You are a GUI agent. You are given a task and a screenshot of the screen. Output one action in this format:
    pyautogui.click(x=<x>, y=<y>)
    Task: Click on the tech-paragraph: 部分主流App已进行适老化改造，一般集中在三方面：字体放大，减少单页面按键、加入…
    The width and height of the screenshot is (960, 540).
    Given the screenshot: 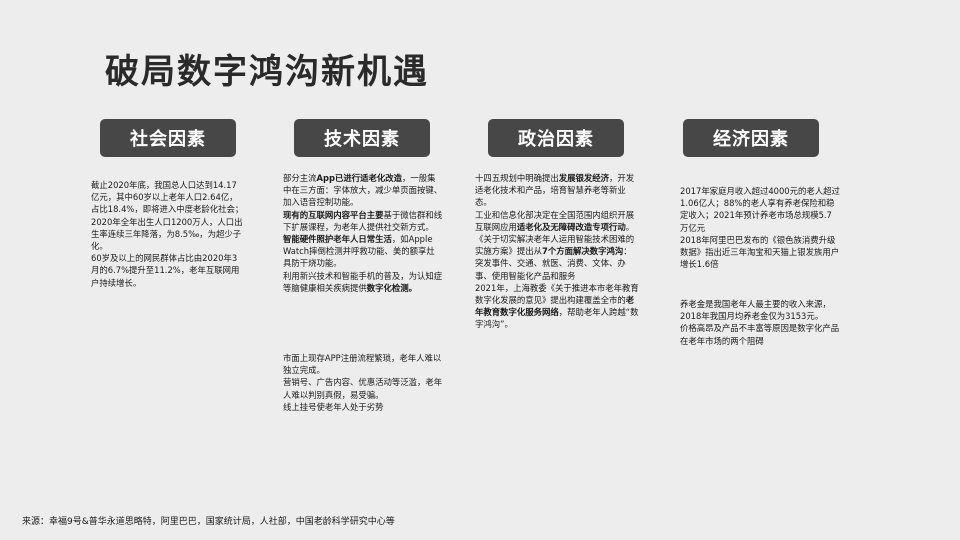 What is the action you would take?
    pyautogui.click(x=363, y=190)
    